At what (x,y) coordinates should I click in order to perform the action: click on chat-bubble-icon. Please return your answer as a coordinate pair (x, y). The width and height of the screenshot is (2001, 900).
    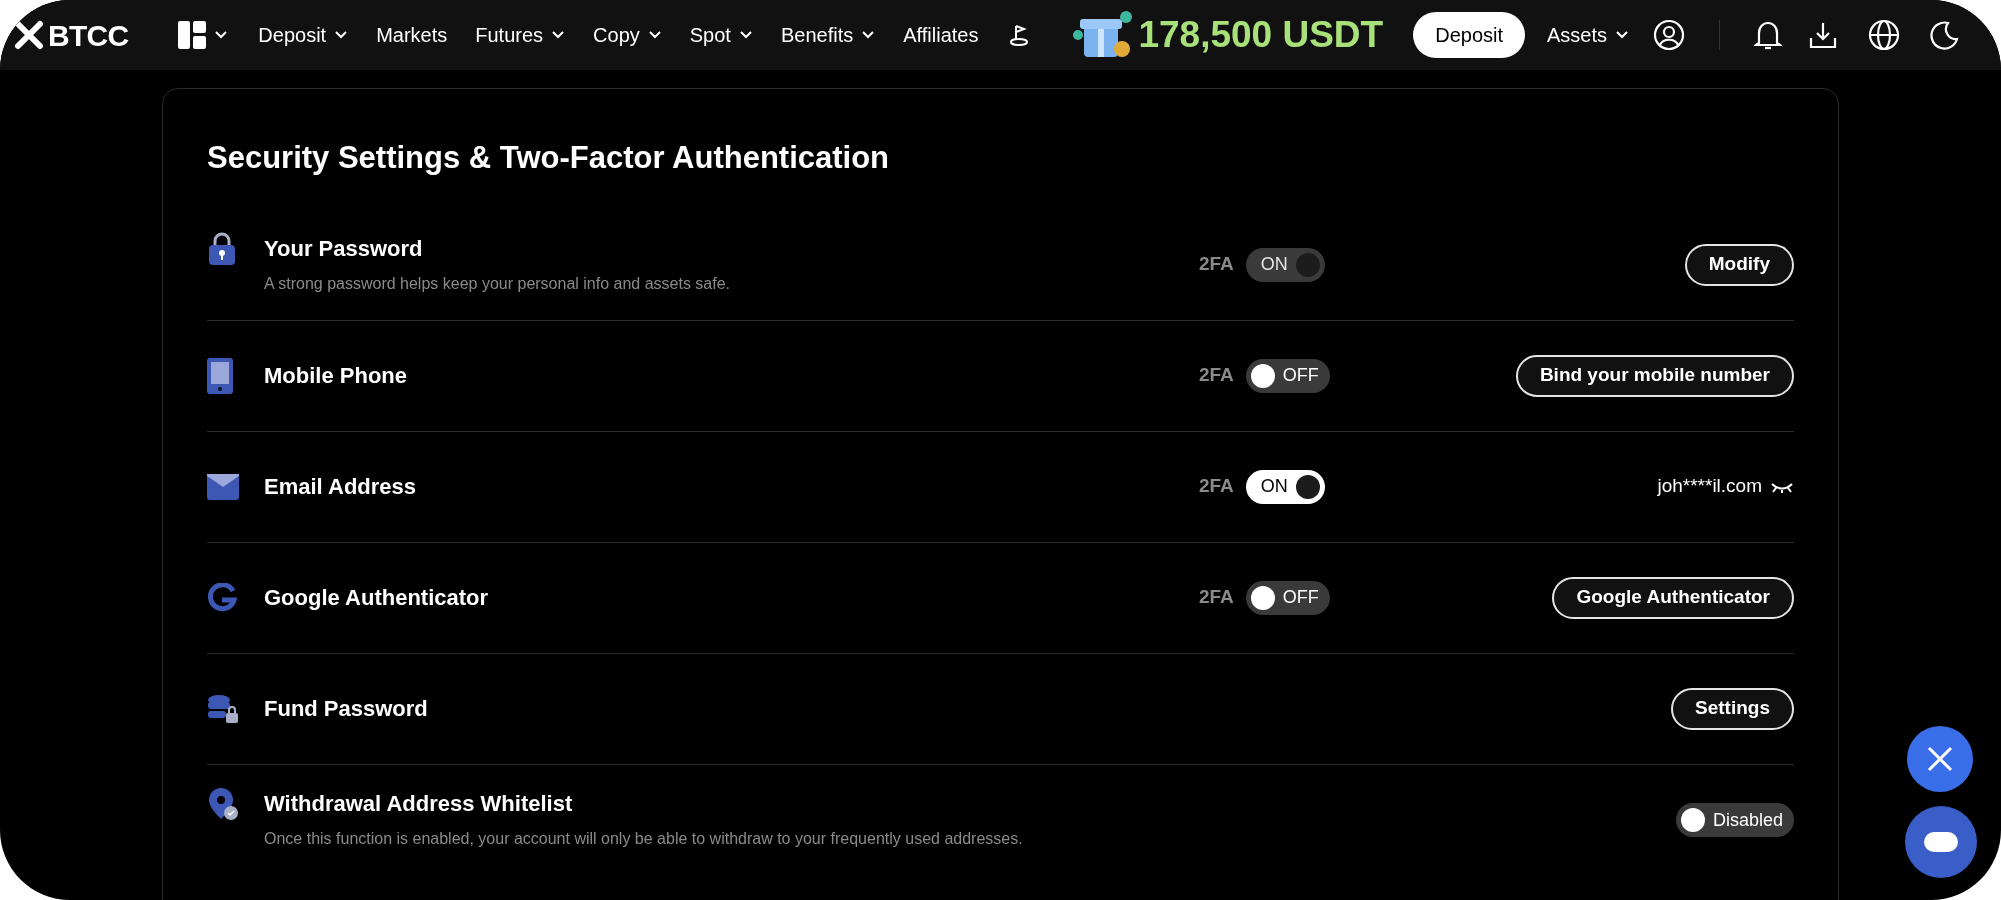
    Looking at the image, I should click on (1941, 842).